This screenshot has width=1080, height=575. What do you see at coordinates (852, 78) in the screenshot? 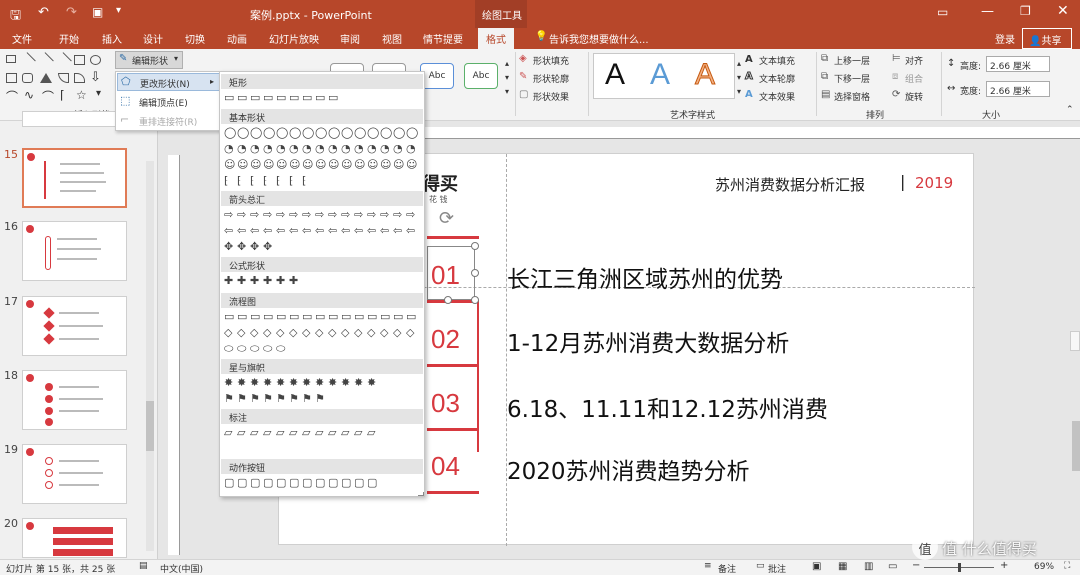
I see `send-backward-button: 下移一层` at bounding box center [852, 78].